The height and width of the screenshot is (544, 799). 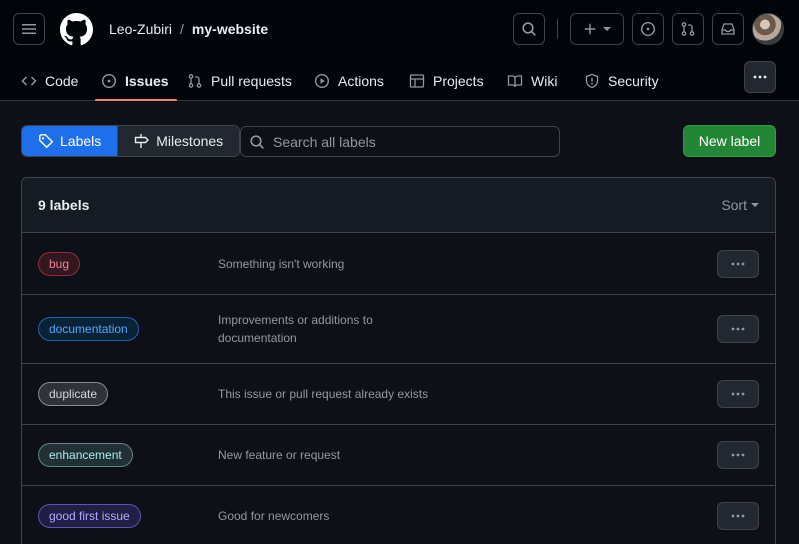 I want to click on labels-tab-button: Labels, so click(x=70, y=141).